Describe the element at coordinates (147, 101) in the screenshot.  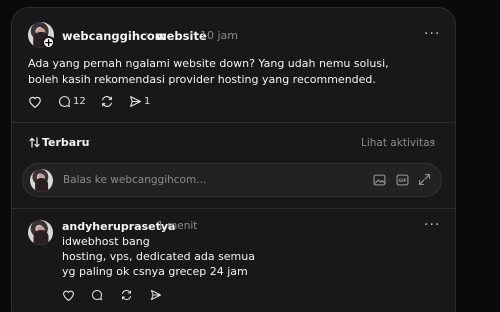
I see `share-count: 1` at that location.